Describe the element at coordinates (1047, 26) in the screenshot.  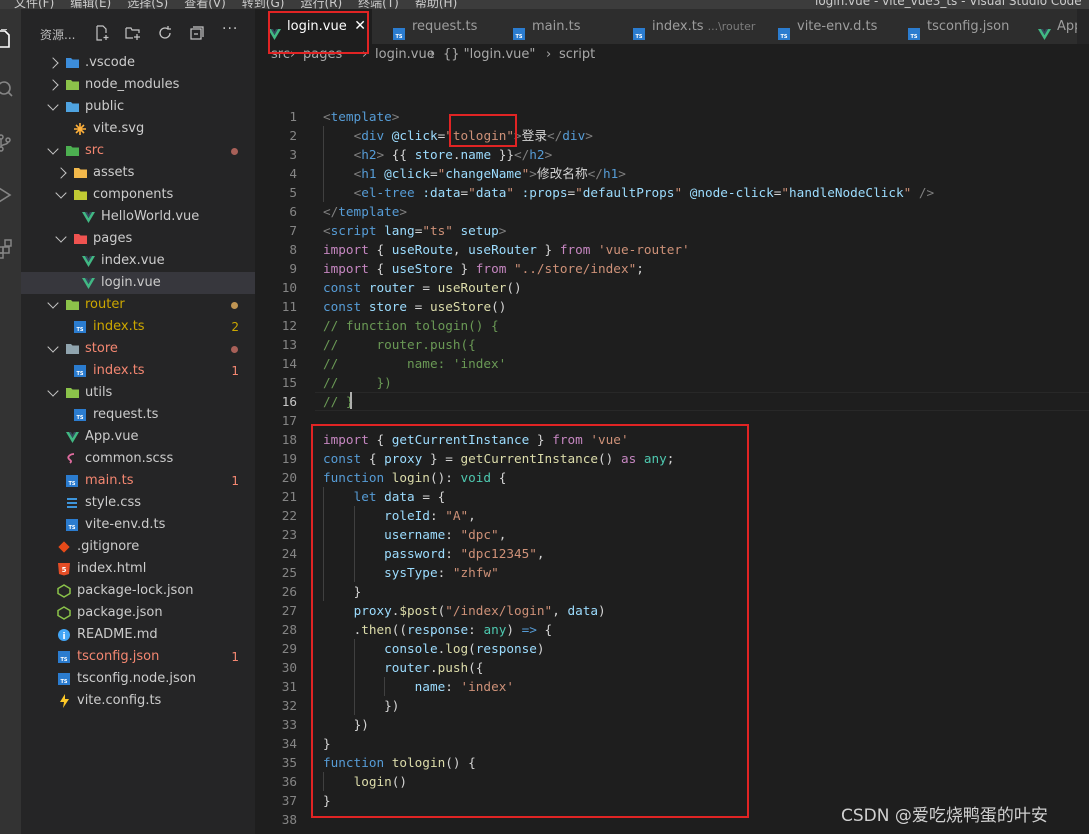
I see `editor-tab: App` at that location.